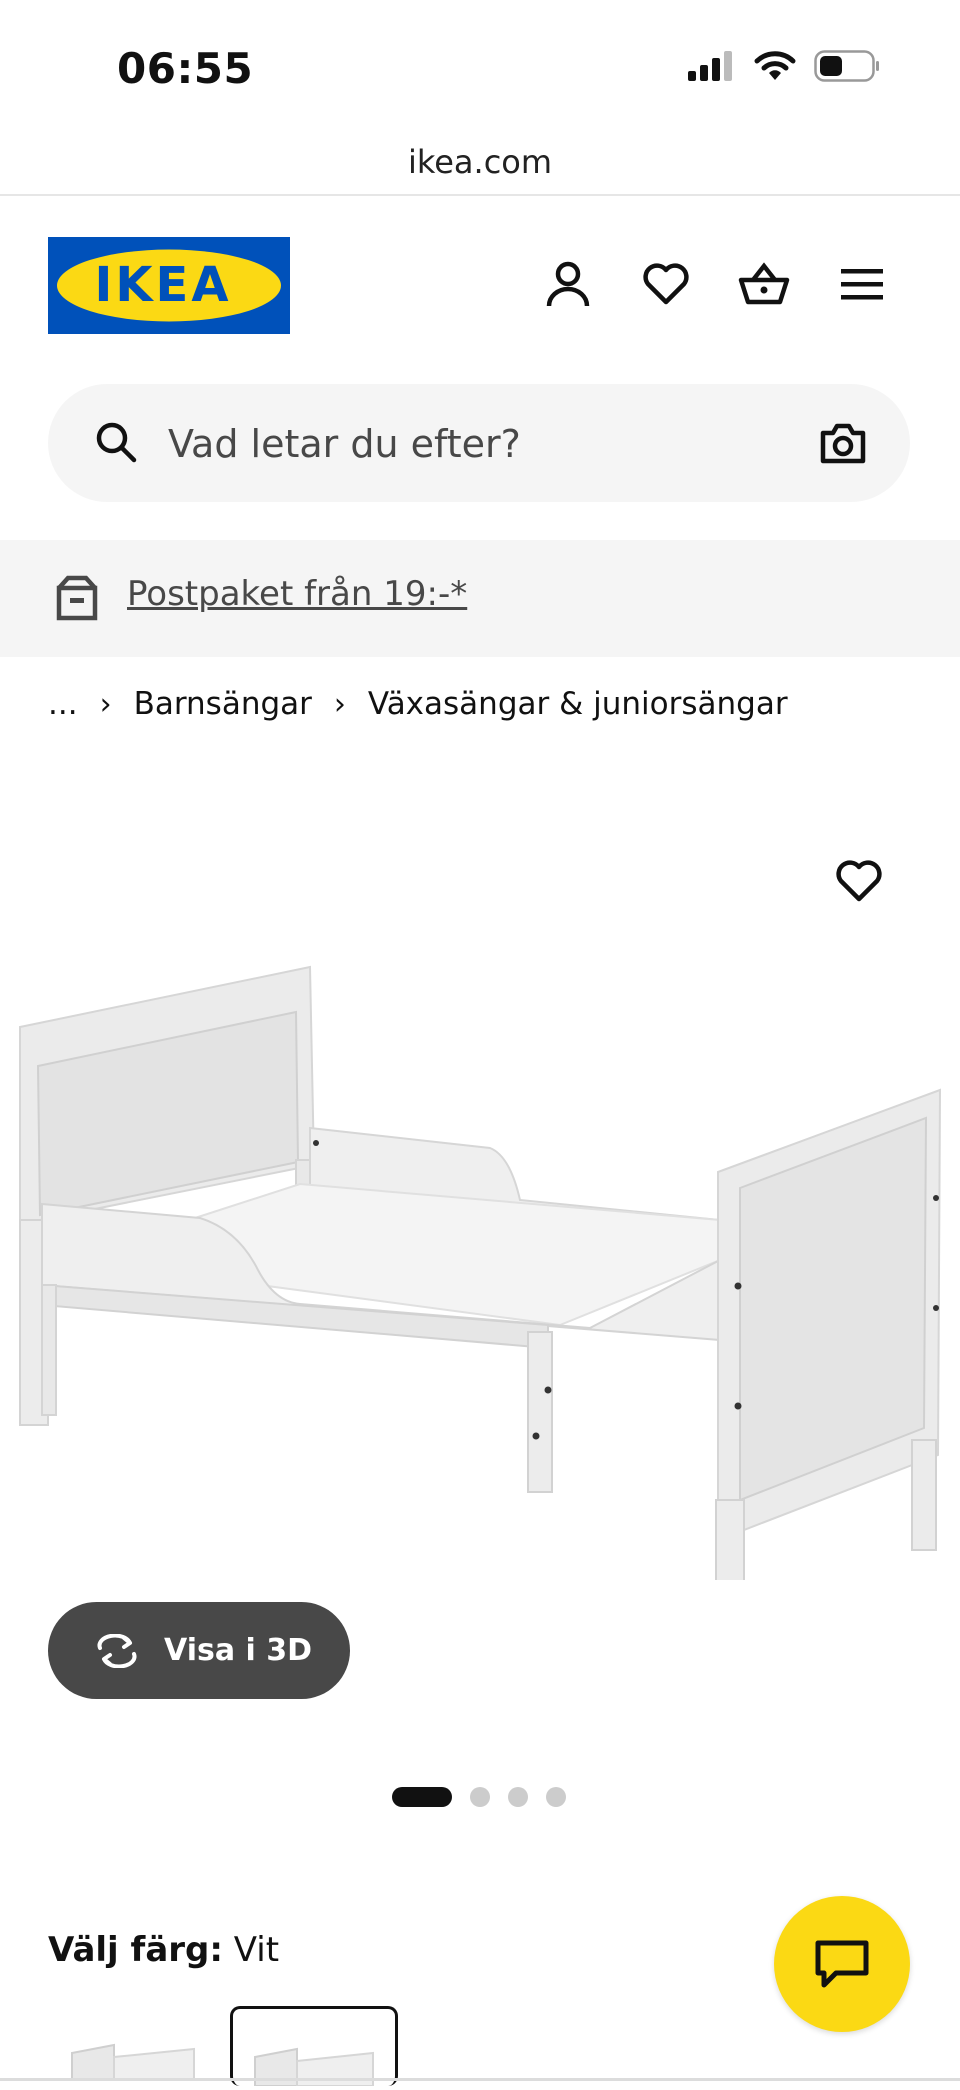 This screenshot has height=2090, width=960. I want to click on ikea-logo: IKEA, so click(169, 285).